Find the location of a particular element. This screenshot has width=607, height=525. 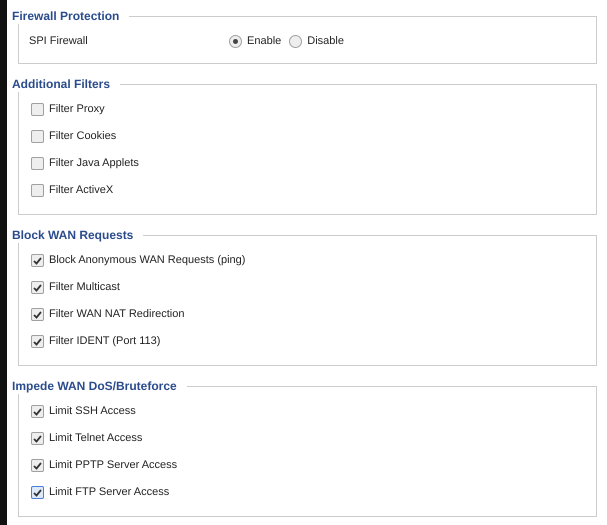

checkbox-label: Filter Java Applets is located at coordinates (94, 164).